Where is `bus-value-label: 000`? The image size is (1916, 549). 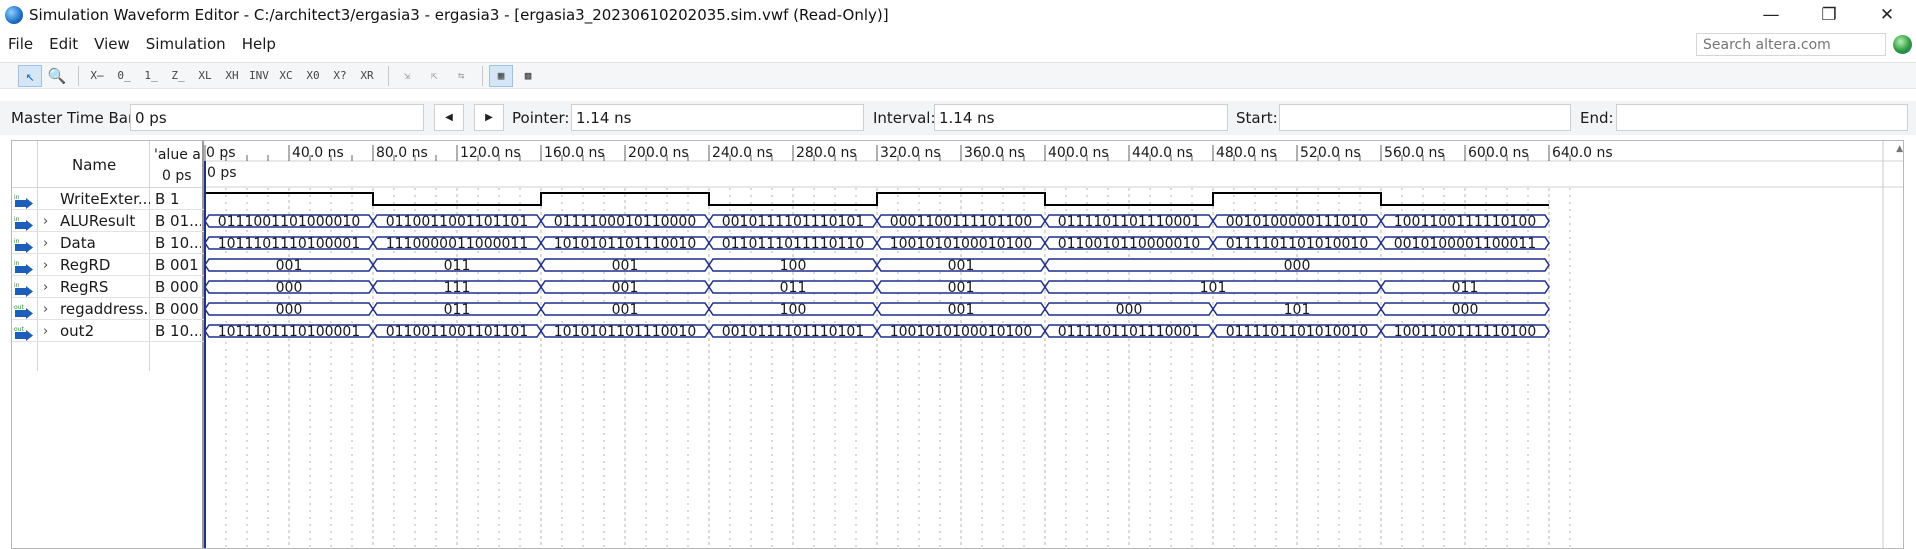 bus-value-label: 000 is located at coordinates (1465, 310).